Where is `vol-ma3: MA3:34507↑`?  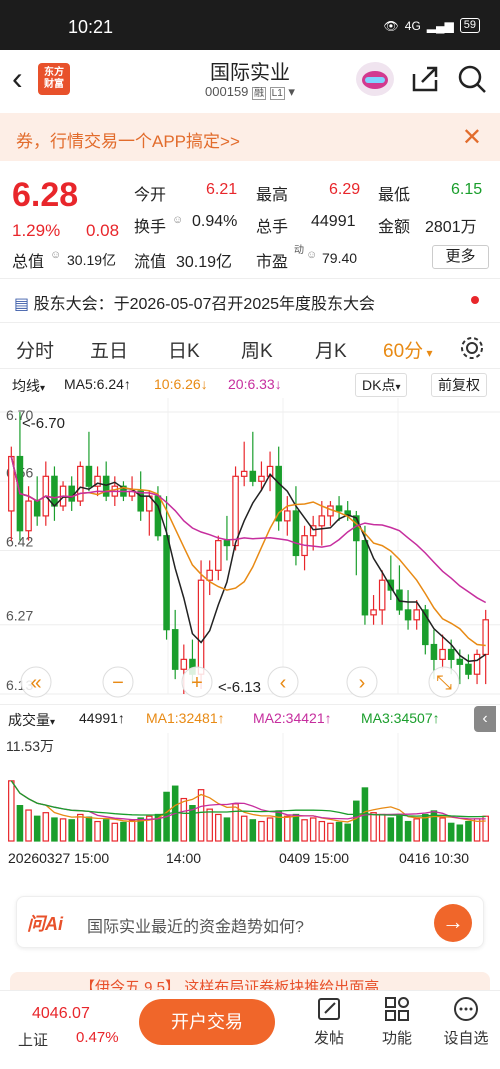
vol-ma3: MA3:34507↑ is located at coordinates (400, 718).